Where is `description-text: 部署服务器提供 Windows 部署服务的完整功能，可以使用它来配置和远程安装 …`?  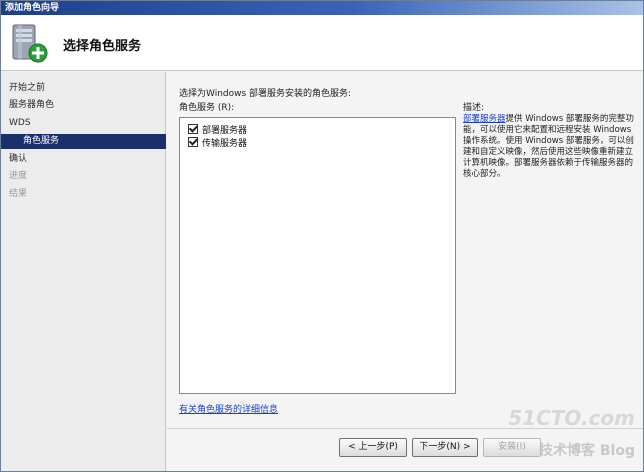
description-text: 部署服务器提供 Windows 部署服务的完整功能，可以使用它来配置和远程安装 … is located at coordinates (549, 147).